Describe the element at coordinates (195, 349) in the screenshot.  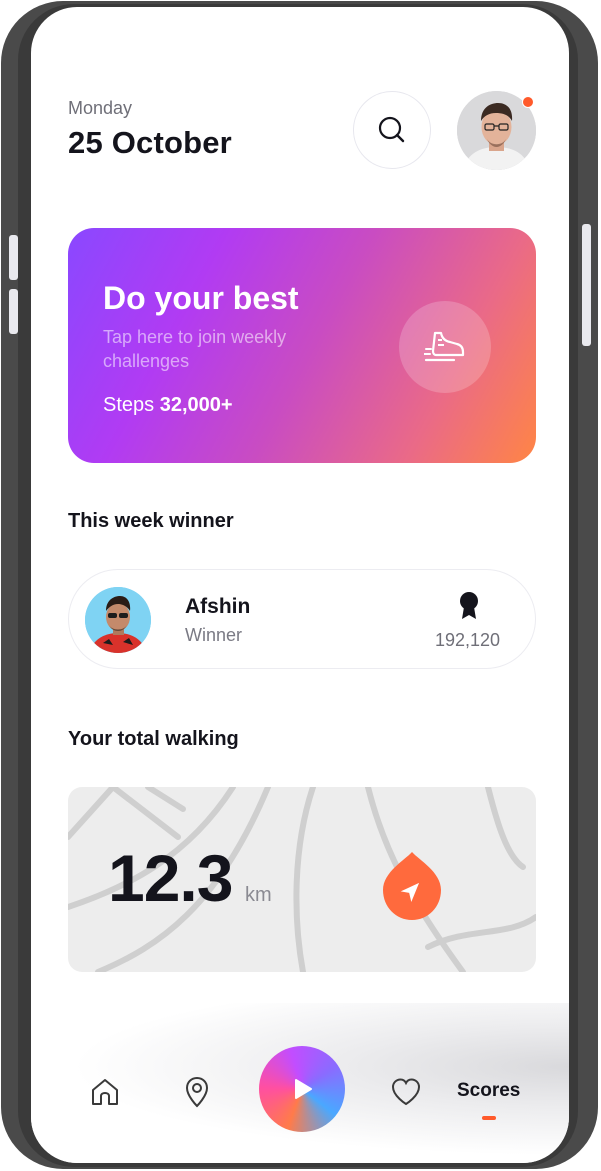
I see `promo-subtitle: Tap here to join weekly challenges` at that location.